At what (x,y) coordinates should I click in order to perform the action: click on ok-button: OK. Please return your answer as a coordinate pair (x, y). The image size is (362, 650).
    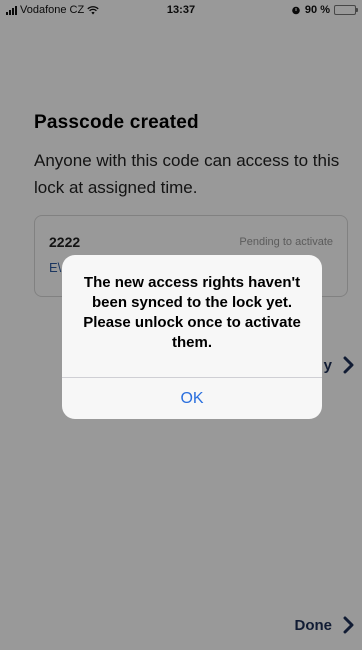
    Looking at the image, I should click on (192, 398).